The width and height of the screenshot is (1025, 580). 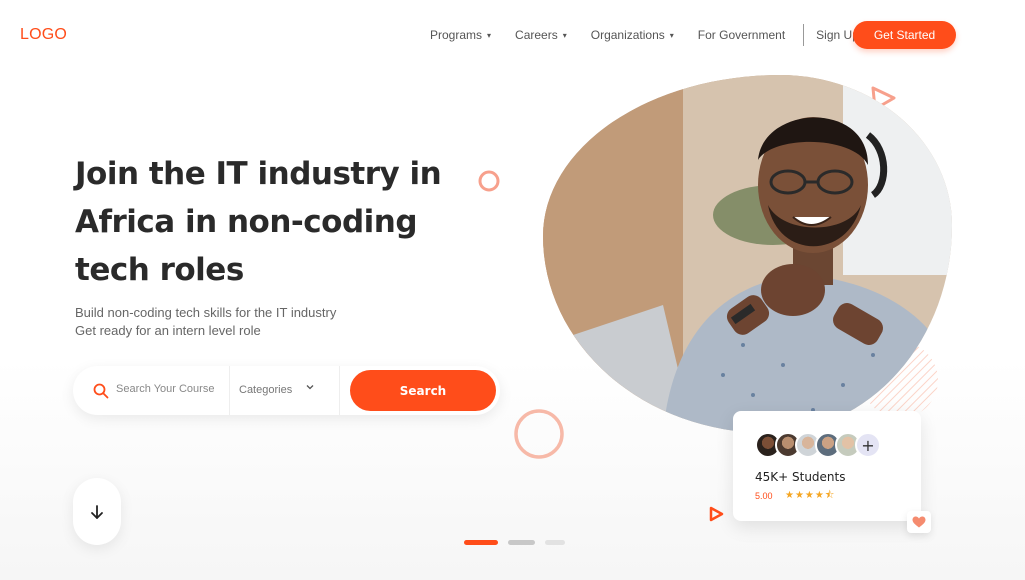 I want to click on nav-divider, so click(x=804, y=35).